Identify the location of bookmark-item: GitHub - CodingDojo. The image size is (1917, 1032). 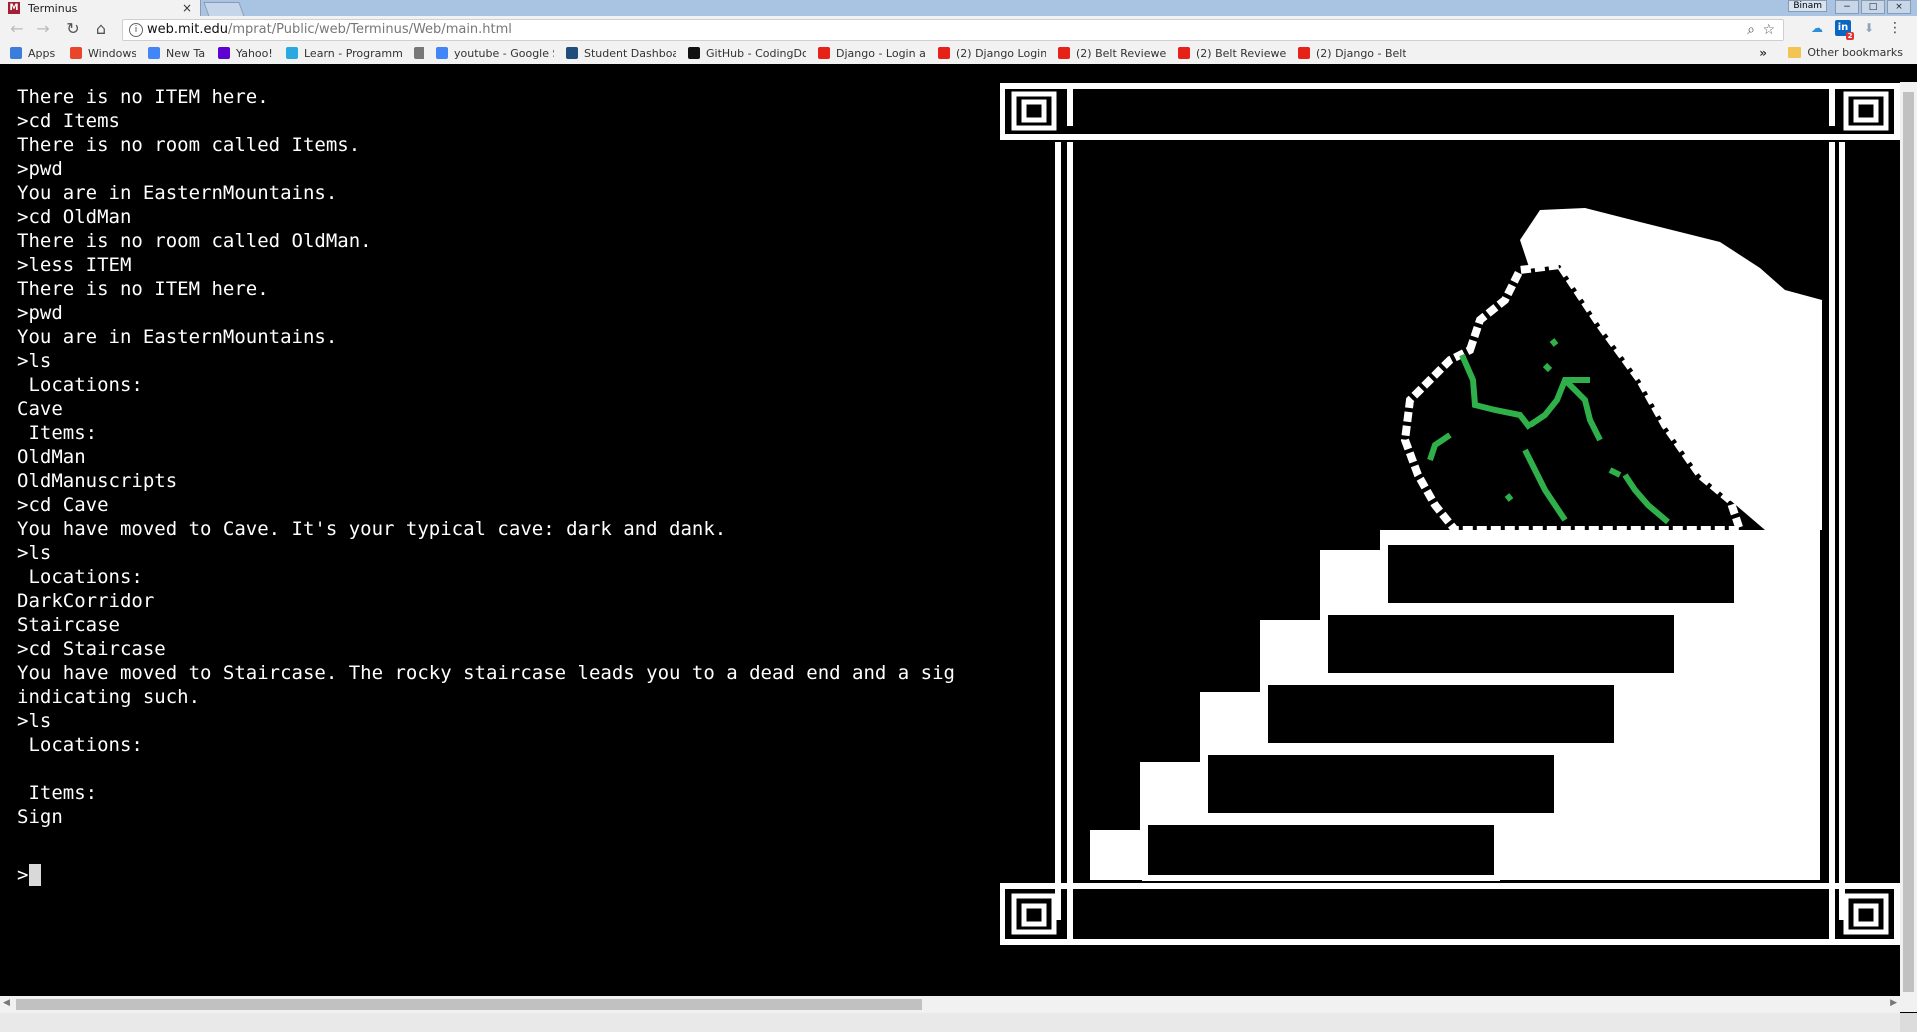
(747, 53).